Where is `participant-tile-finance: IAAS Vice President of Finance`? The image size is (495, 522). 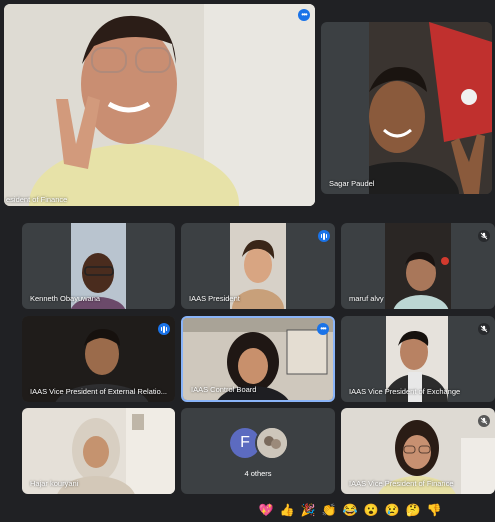
participant-tile-finance: IAAS Vice President of Finance is located at coordinates (418, 451).